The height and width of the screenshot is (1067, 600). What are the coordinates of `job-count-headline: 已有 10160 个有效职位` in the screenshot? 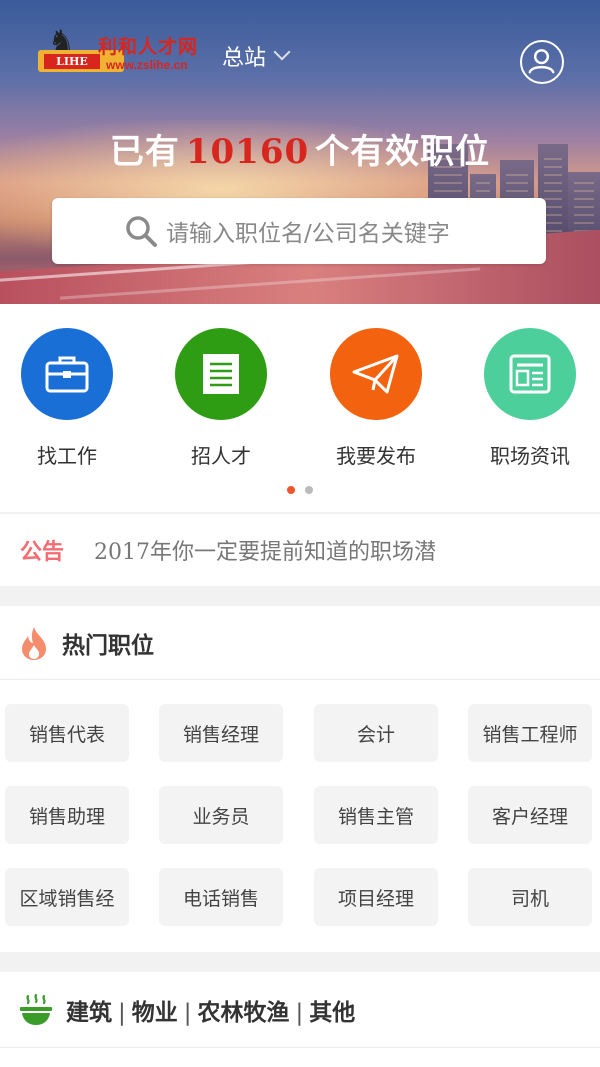 It's located at (300, 148).